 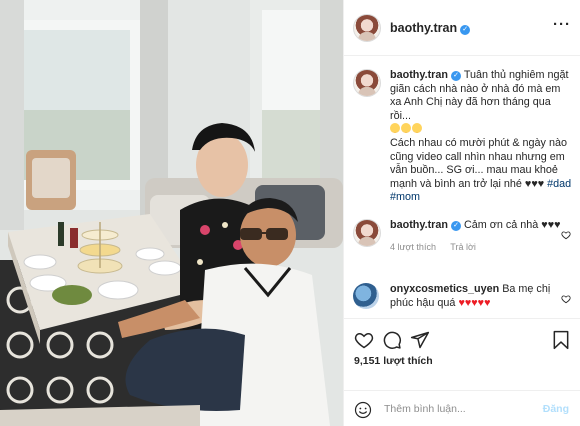 I want to click on comment-text: baothy.tran ✓ Cảm ơn cả nhà ♥♥♥, so click(x=481, y=226).